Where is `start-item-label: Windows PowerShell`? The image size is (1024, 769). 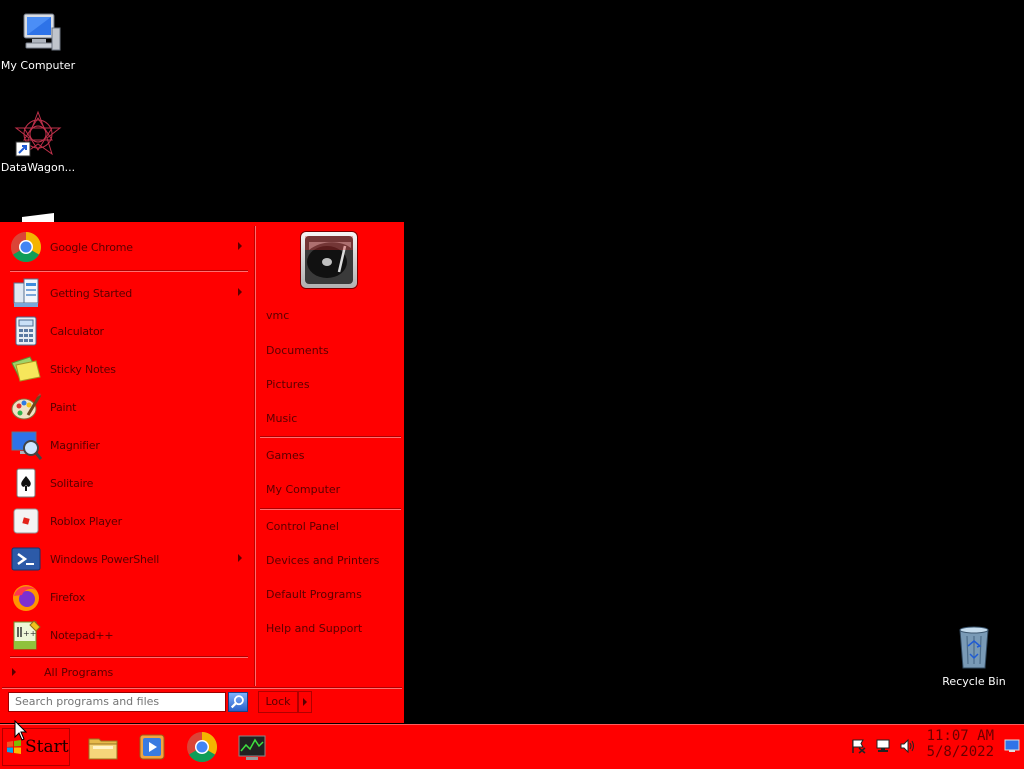 start-item-label: Windows PowerShell is located at coordinates (105, 559).